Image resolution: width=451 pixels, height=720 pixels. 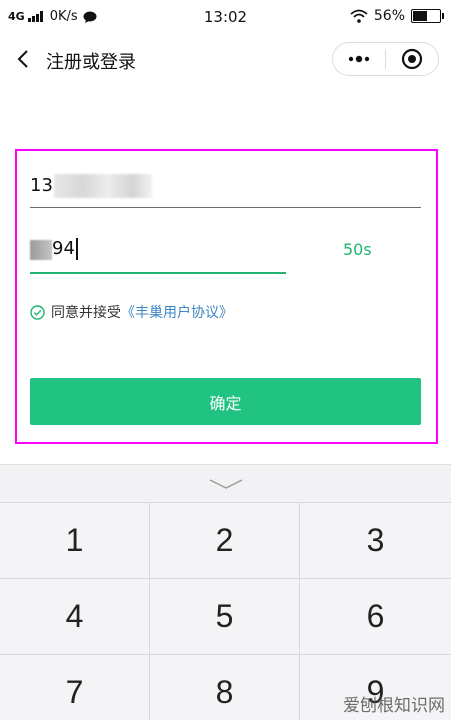 I want to click on close-mini-program-button, so click(x=412, y=59).